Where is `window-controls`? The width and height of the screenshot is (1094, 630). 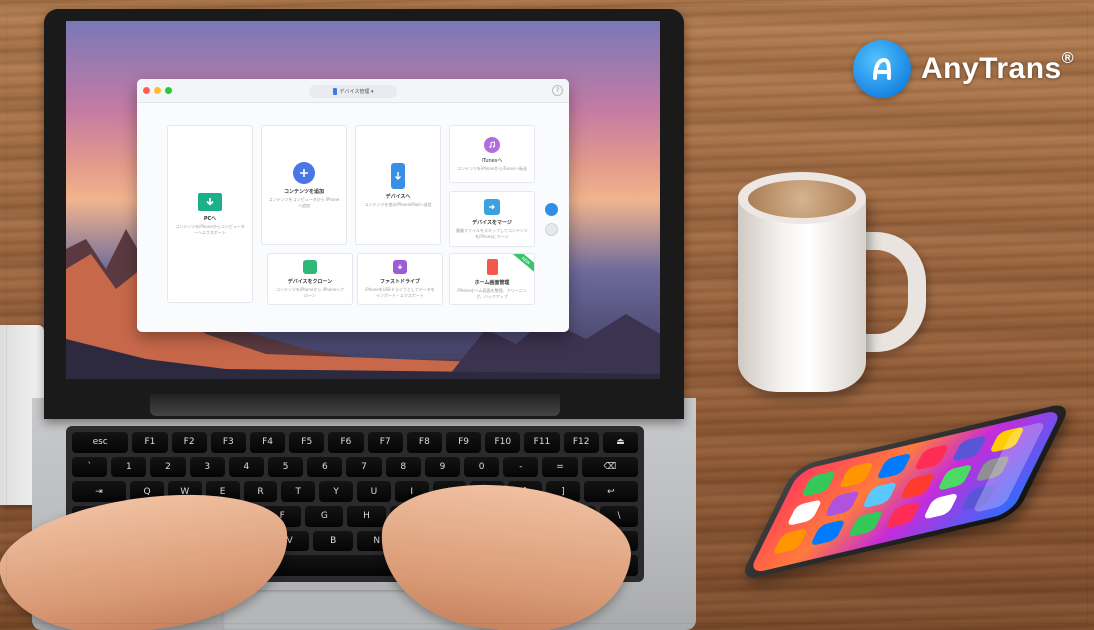 window-controls is located at coordinates (157, 90).